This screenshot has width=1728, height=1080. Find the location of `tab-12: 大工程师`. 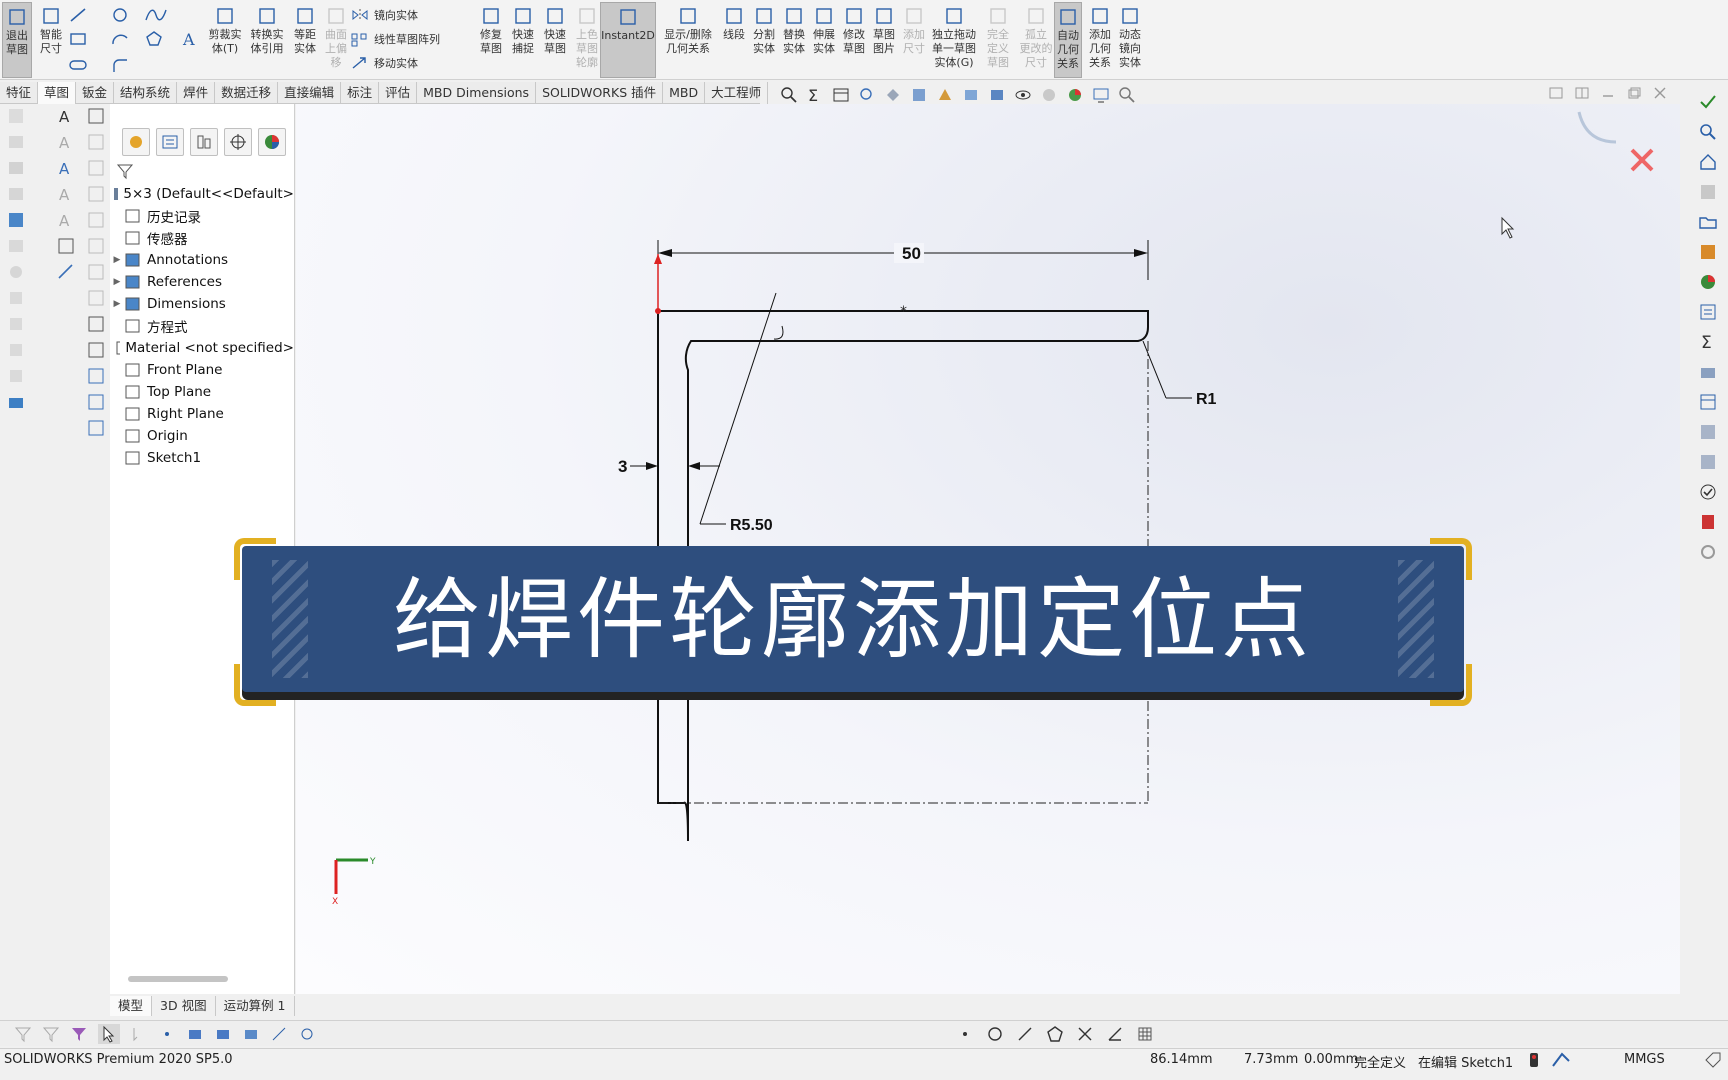

tab-12: 大工程师 is located at coordinates (737, 93).